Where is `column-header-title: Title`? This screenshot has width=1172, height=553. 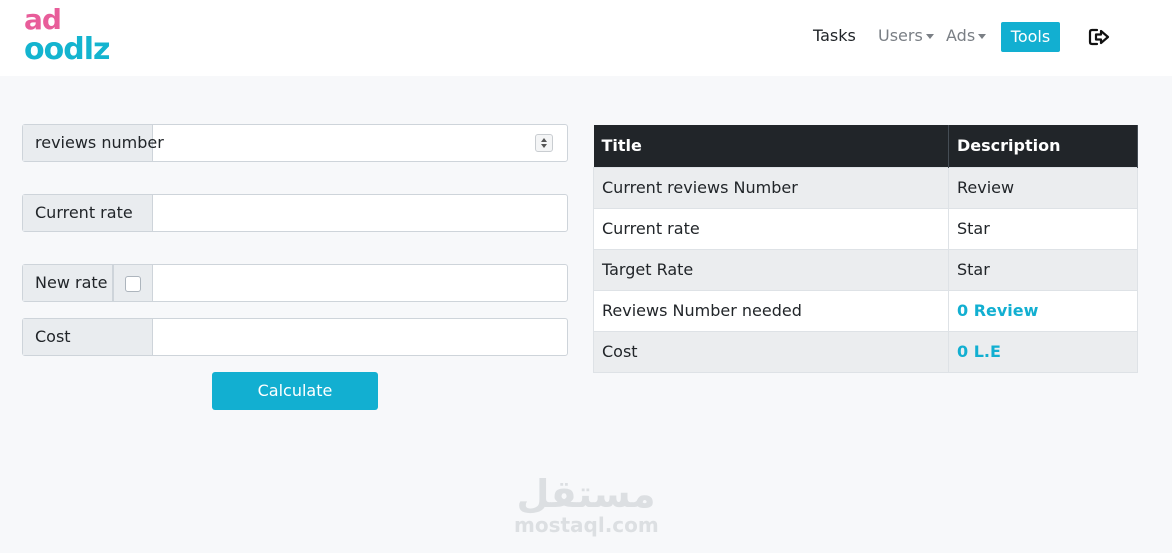 column-header-title: Title is located at coordinates (771, 146).